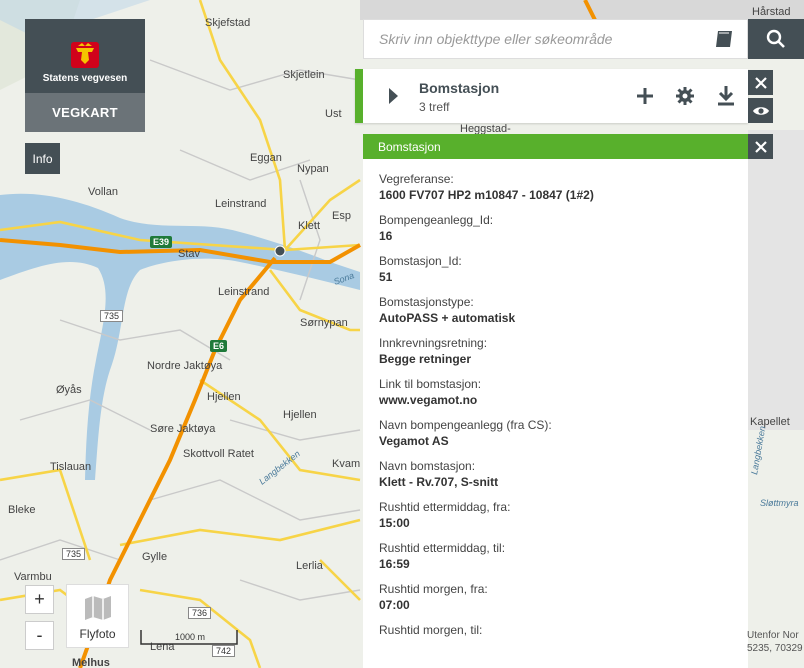 This screenshot has height=668, width=804. I want to click on close-results-button, so click(760, 82).